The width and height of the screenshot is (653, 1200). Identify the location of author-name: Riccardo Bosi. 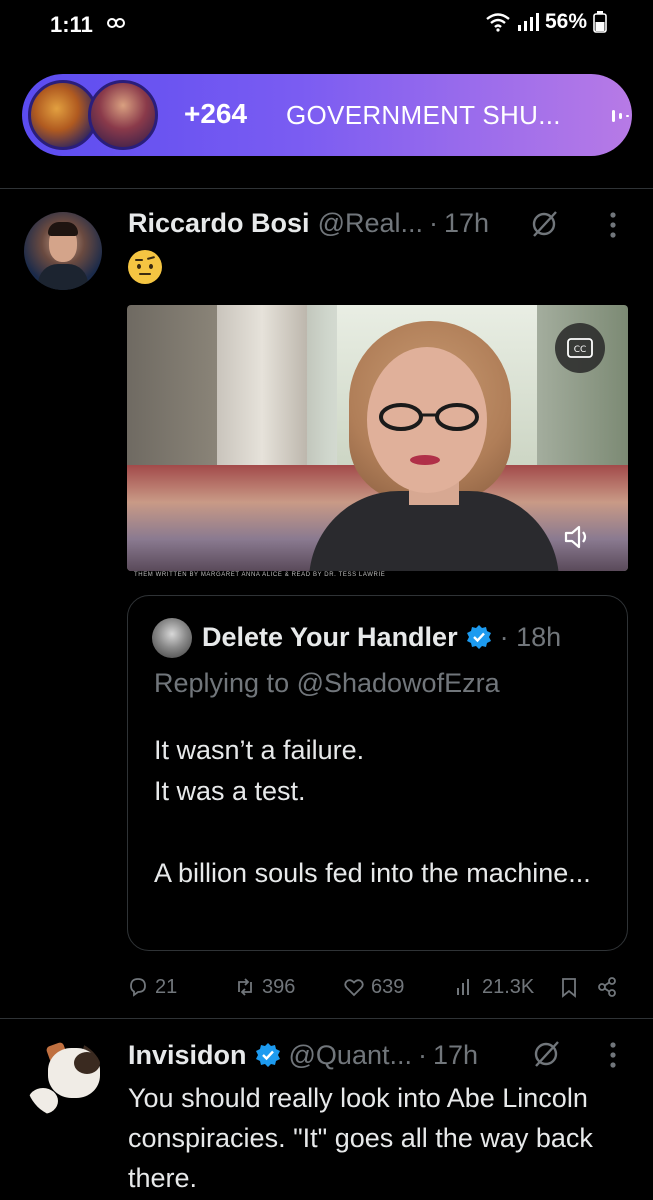
(219, 223).